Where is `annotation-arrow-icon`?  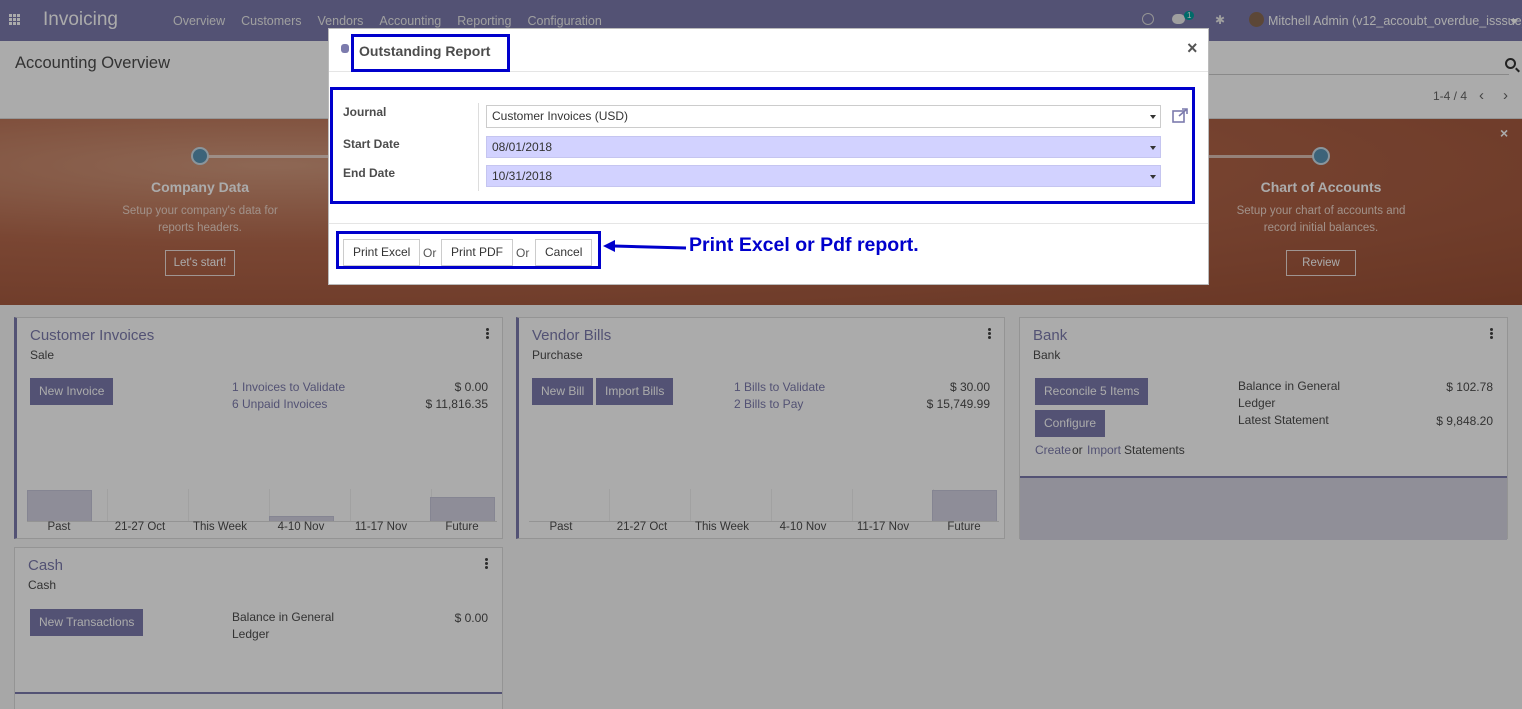 annotation-arrow-icon is located at coordinates (645, 246).